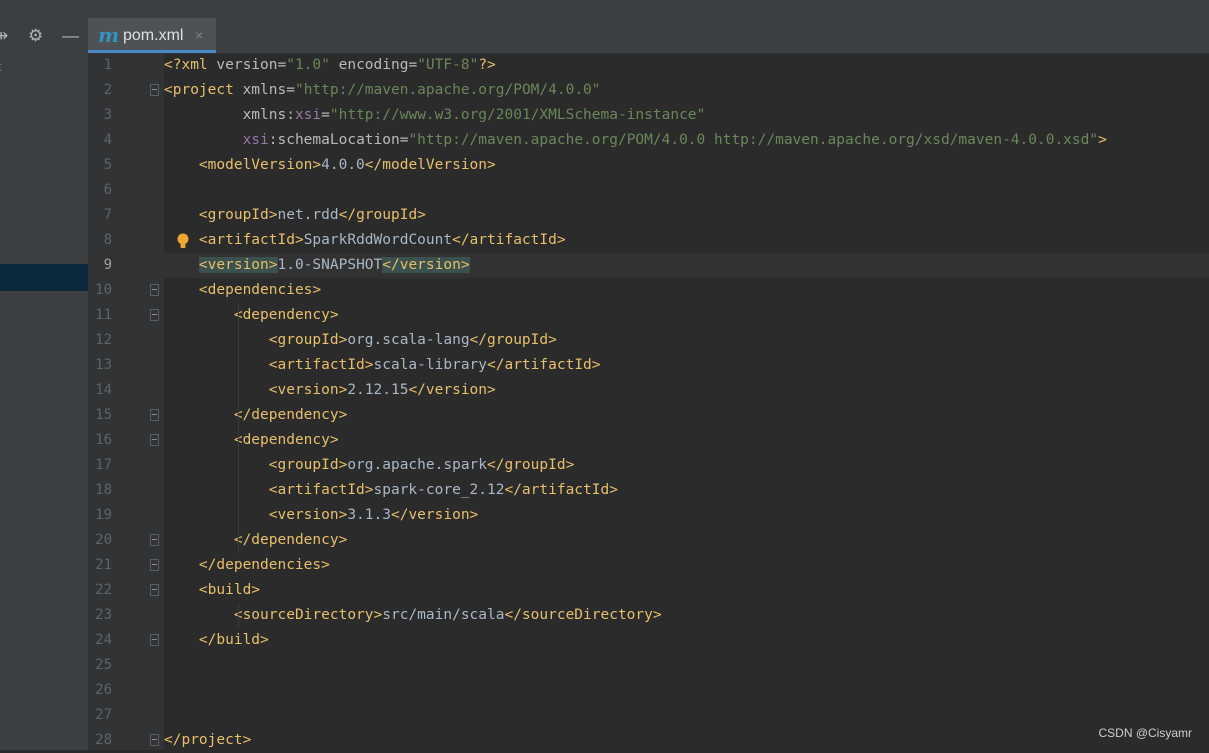  What do you see at coordinates (107, 265) in the screenshot?
I see `line-number: 9` at bounding box center [107, 265].